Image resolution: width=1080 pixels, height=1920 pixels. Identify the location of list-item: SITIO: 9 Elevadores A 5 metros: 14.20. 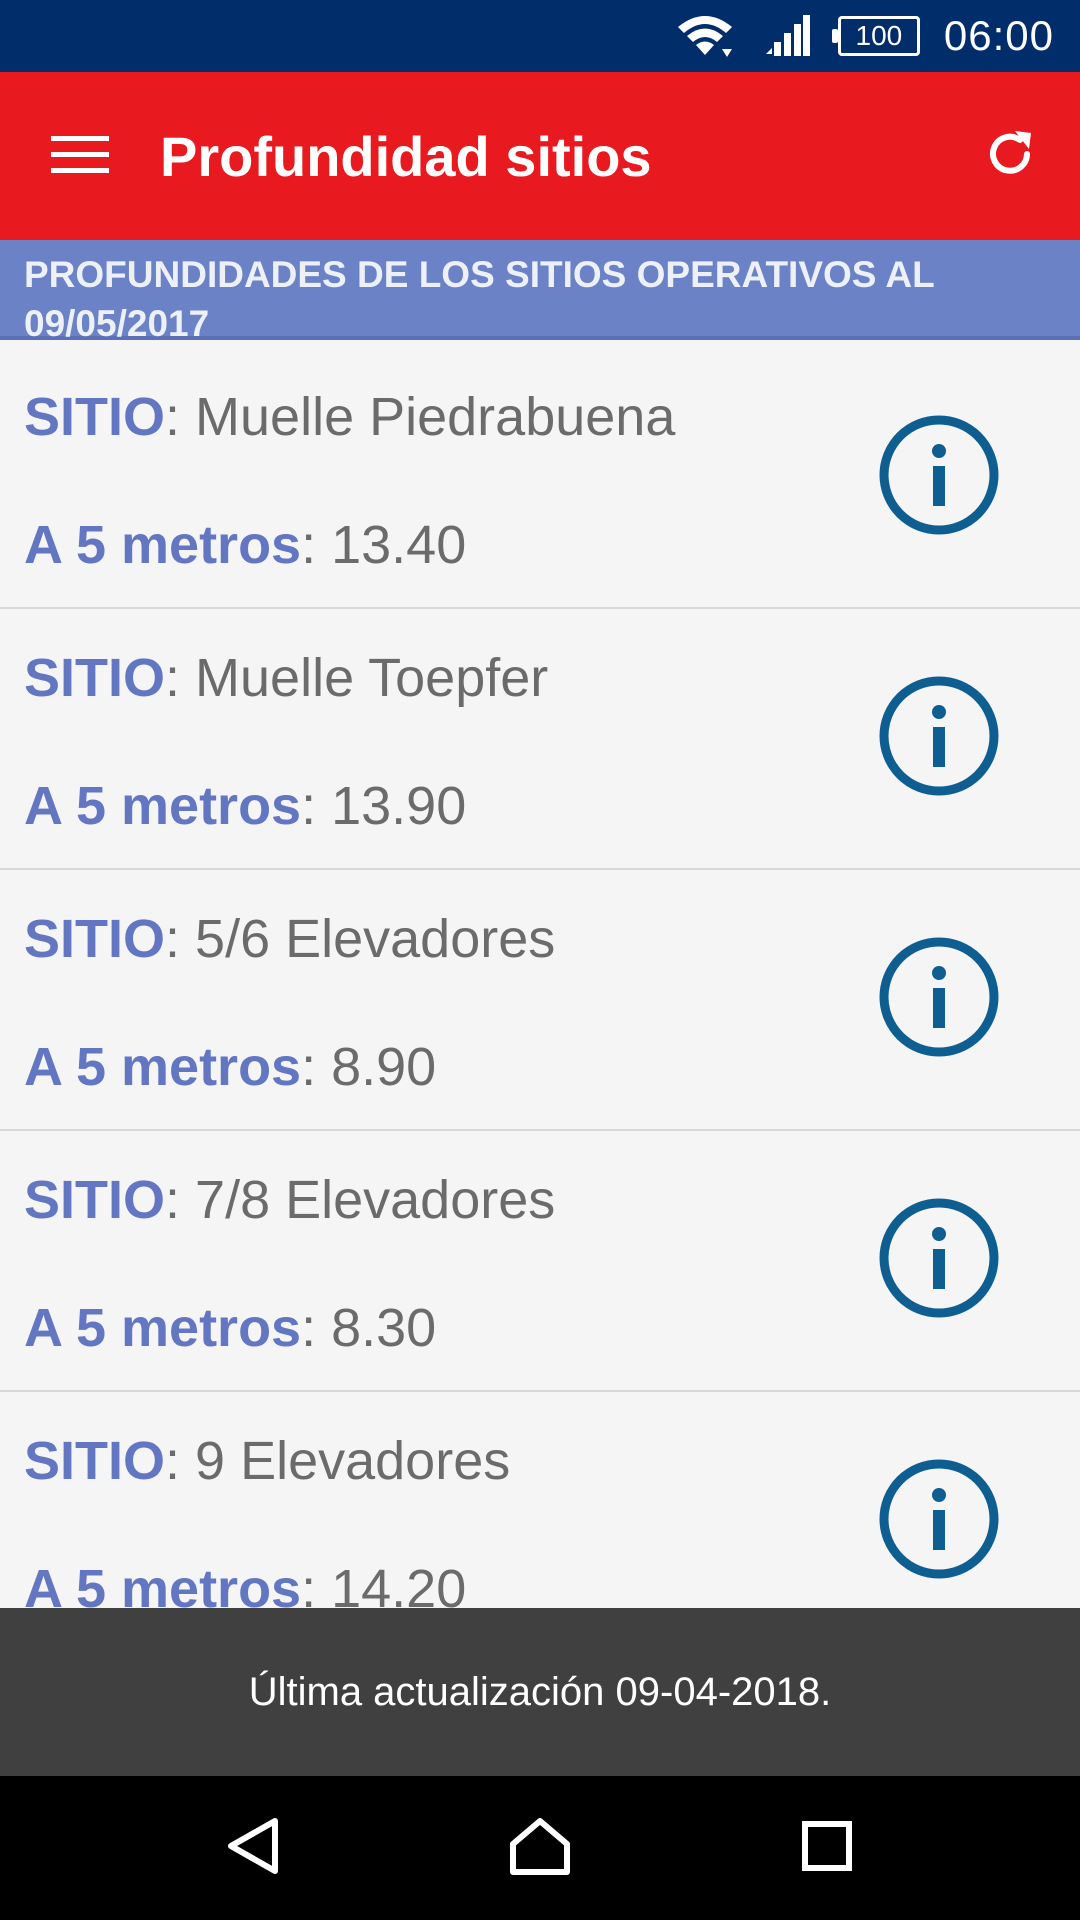
(540, 1500).